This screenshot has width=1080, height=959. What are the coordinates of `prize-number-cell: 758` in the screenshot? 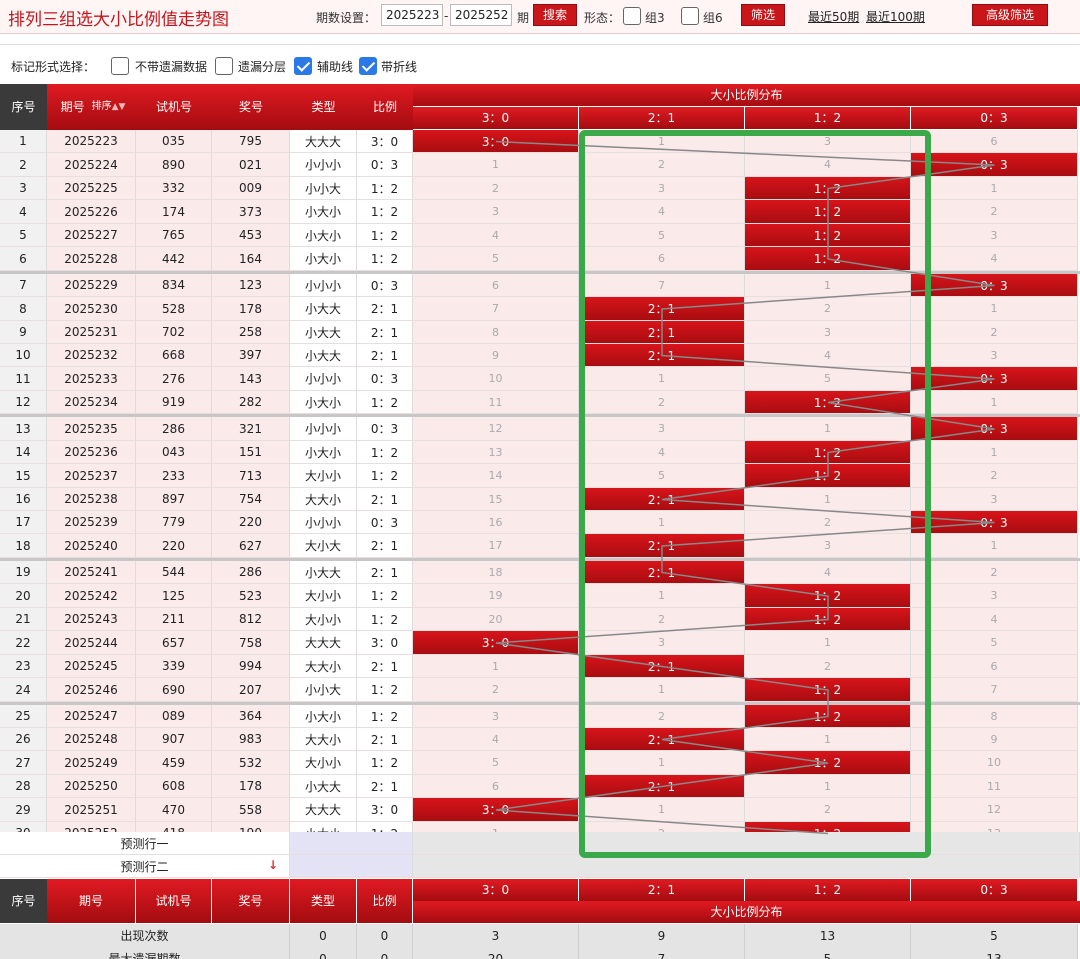 It's located at (251, 643).